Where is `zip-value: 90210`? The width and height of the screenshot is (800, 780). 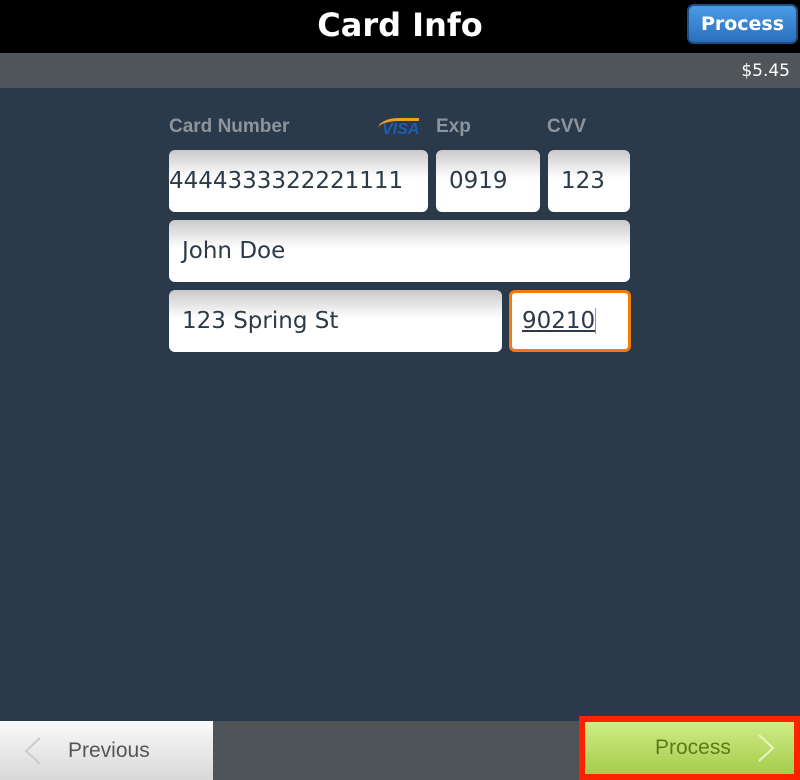 zip-value: 90210 is located at coordinates (559, 321).